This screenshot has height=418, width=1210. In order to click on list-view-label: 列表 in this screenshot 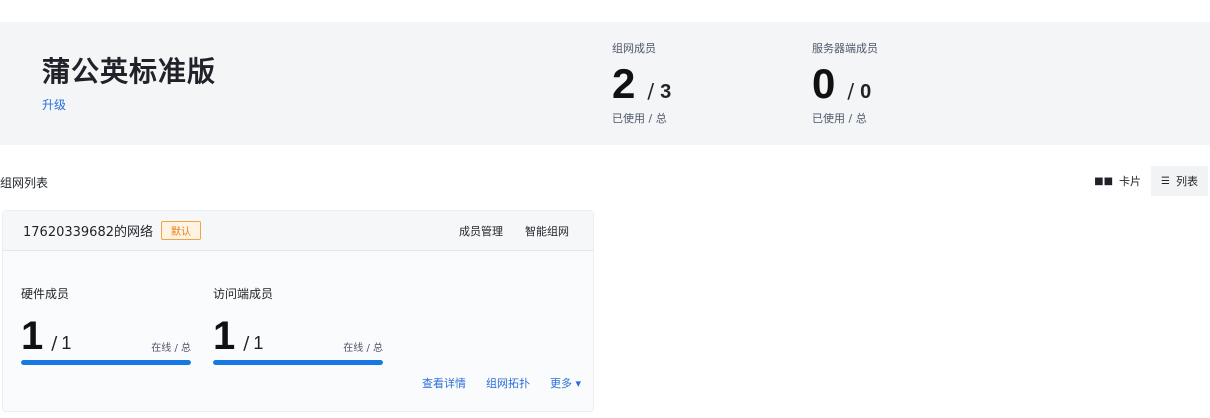, I will do `click(1187, 181)`.